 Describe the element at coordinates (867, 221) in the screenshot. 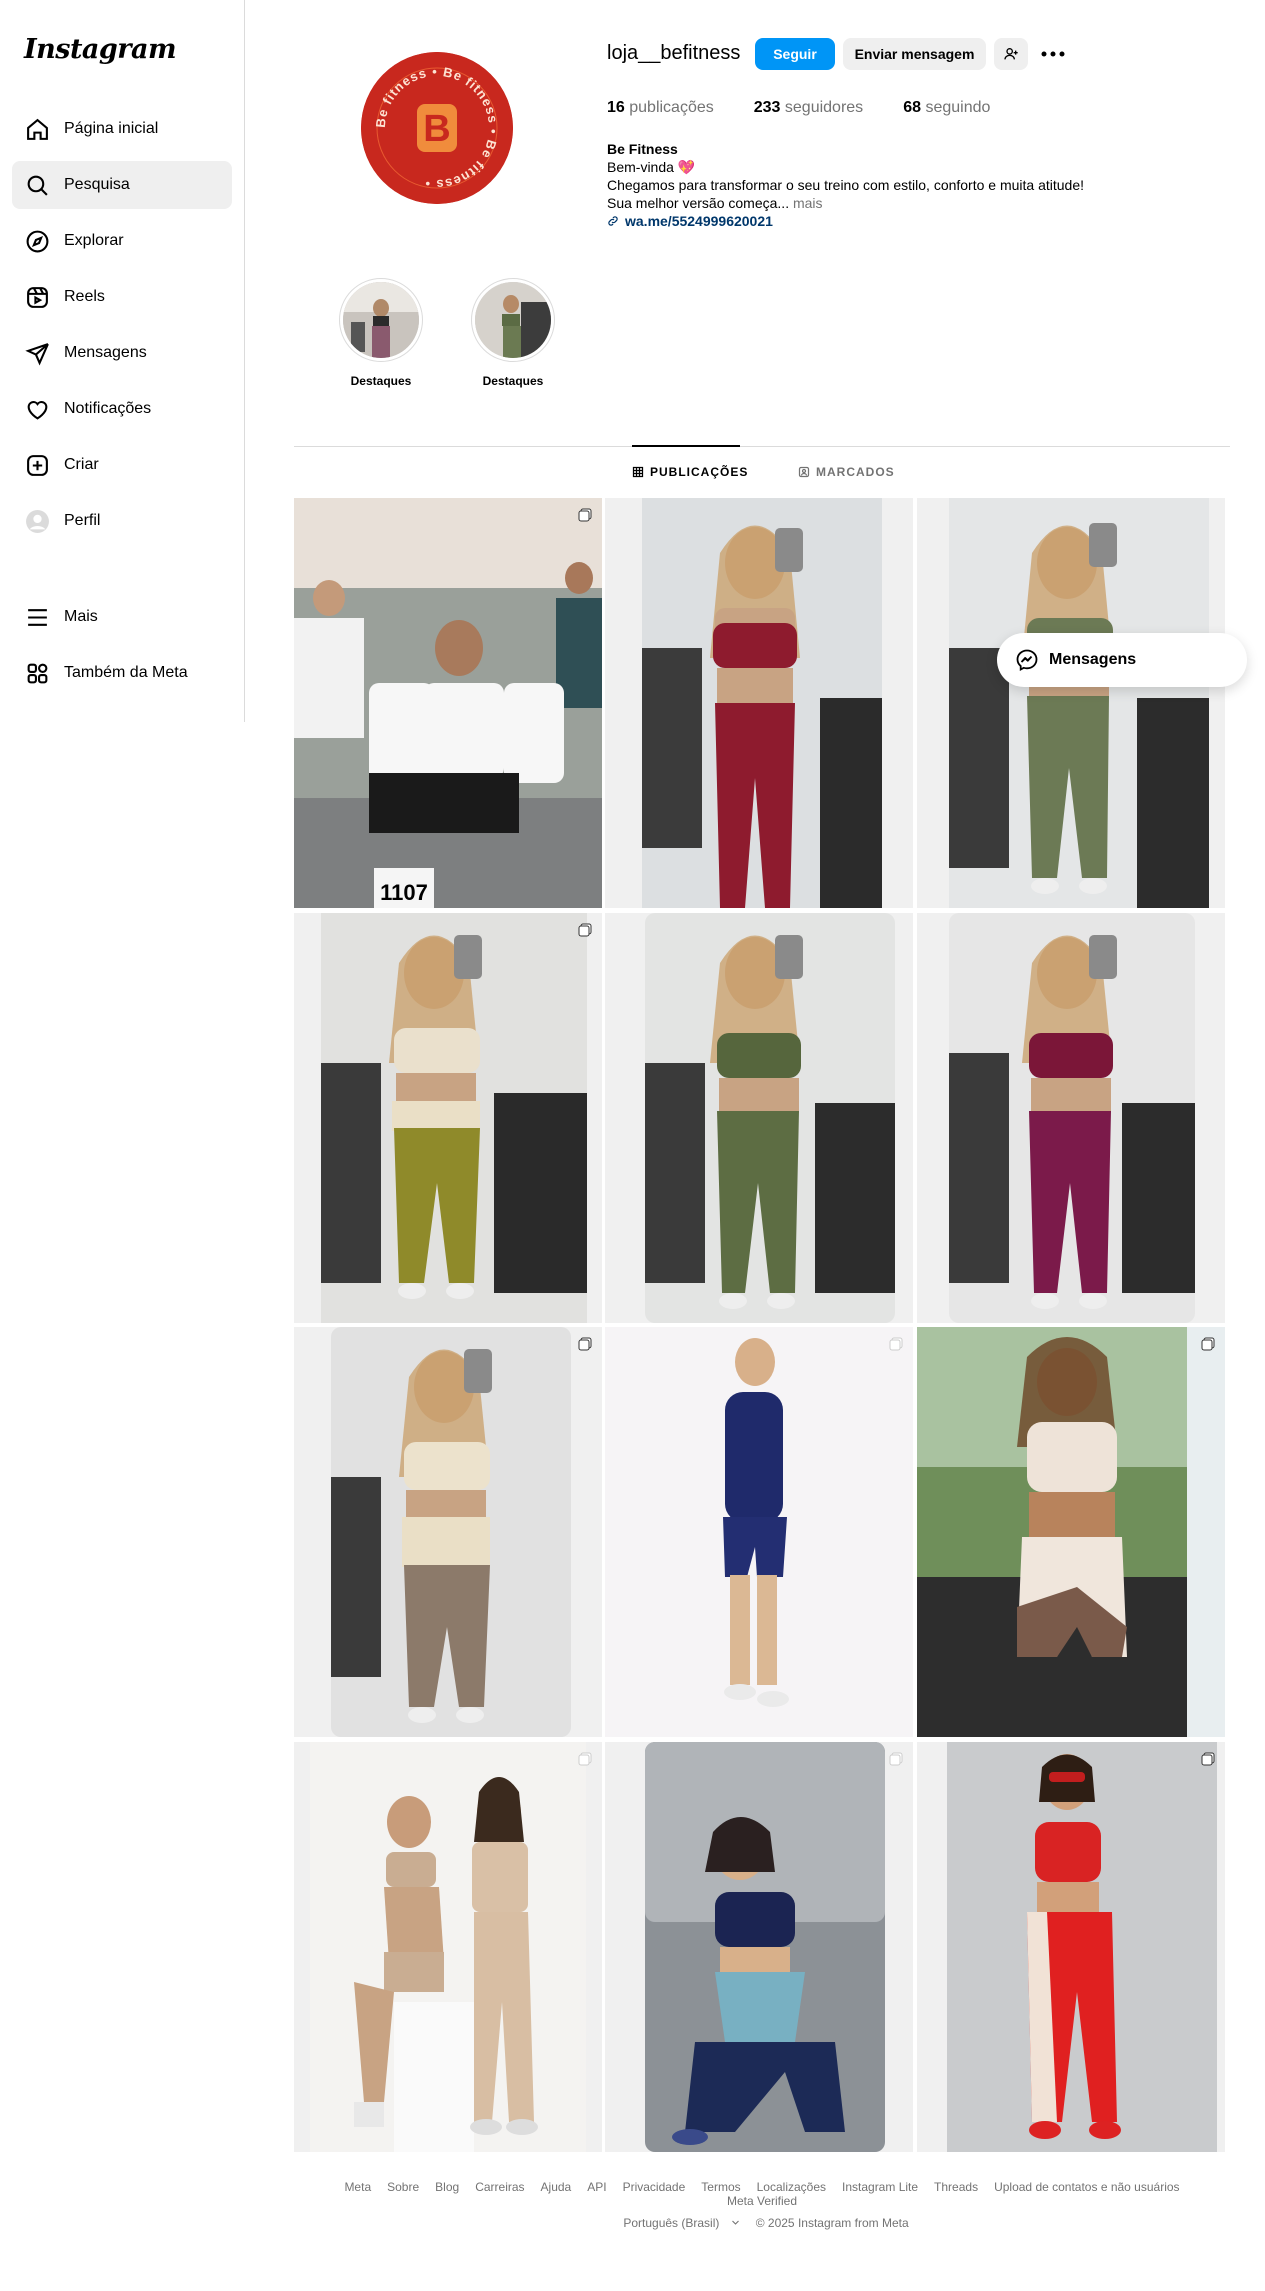

I see `bio-external-link: wa.me/5524999620021` at that location.